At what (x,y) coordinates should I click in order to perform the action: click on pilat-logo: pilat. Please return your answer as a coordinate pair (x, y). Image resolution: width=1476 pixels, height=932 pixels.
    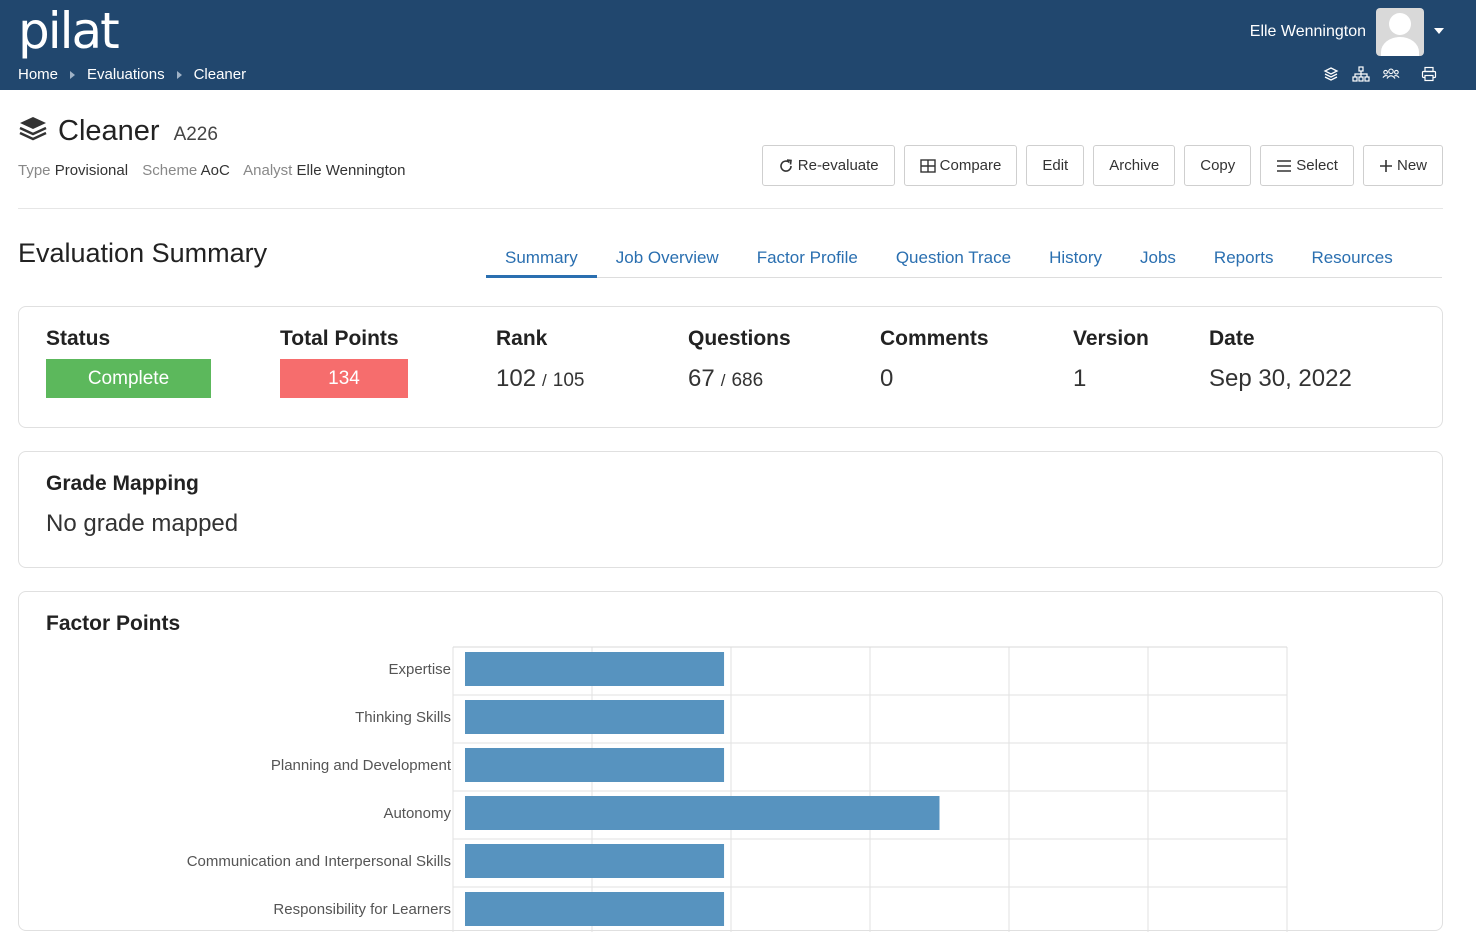
    Looking at the image, I should click on (69, 31).